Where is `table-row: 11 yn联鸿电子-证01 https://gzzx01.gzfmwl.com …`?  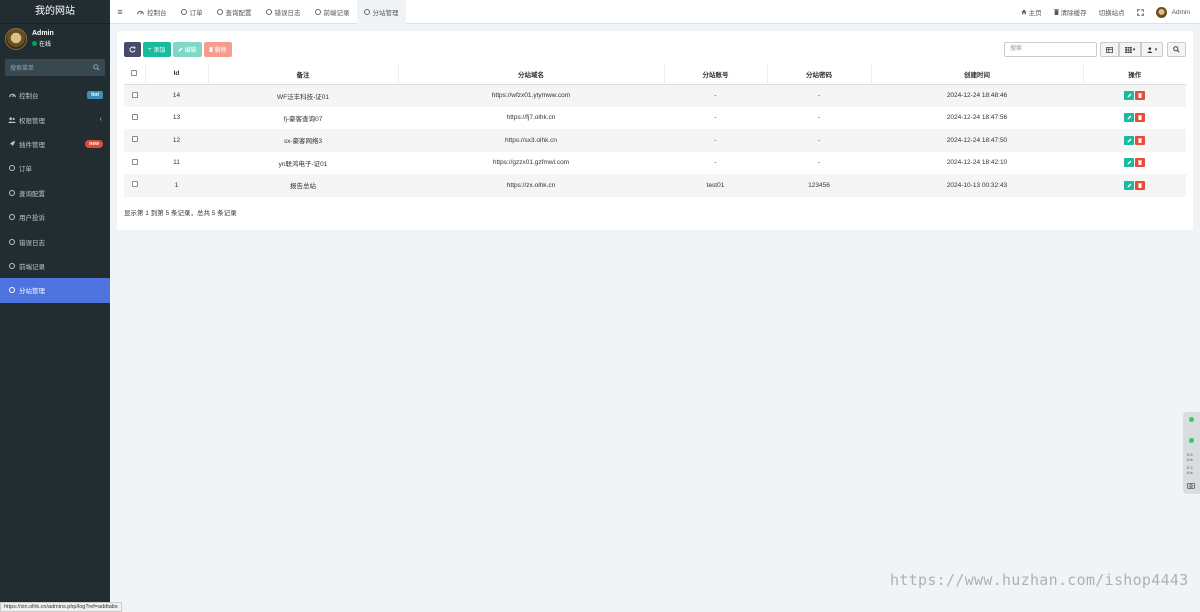
table-row: 11 yn联鸿电子-证01 https://gzzx01.gzfmwl.com … is located at coordinates (655, 163).